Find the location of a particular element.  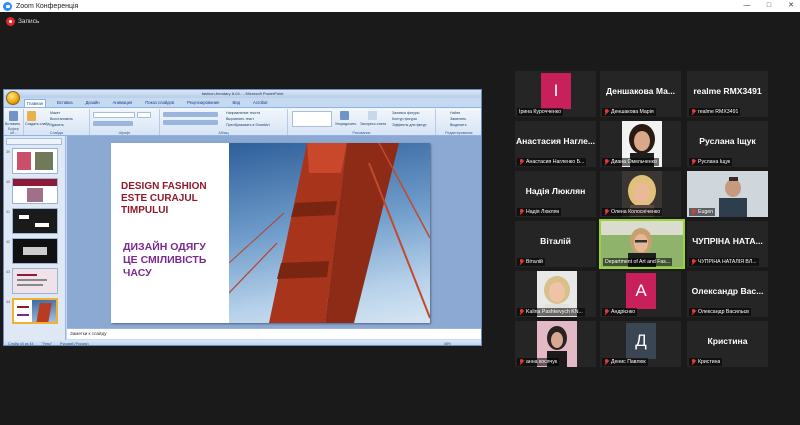

participant-tile: І Ірина Курочченко is located at coordinates (555, 94).